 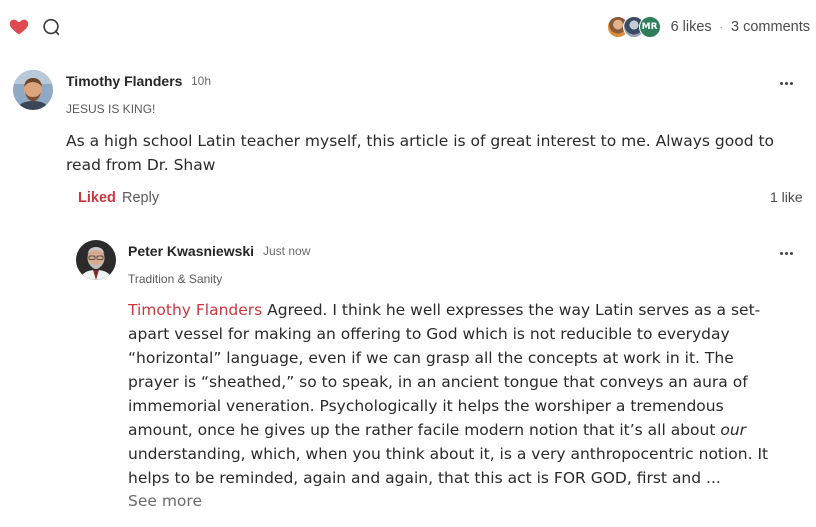 I want to click on post-action-bar: MR 6 likes · 3 comments, so click(x=408, y=26).